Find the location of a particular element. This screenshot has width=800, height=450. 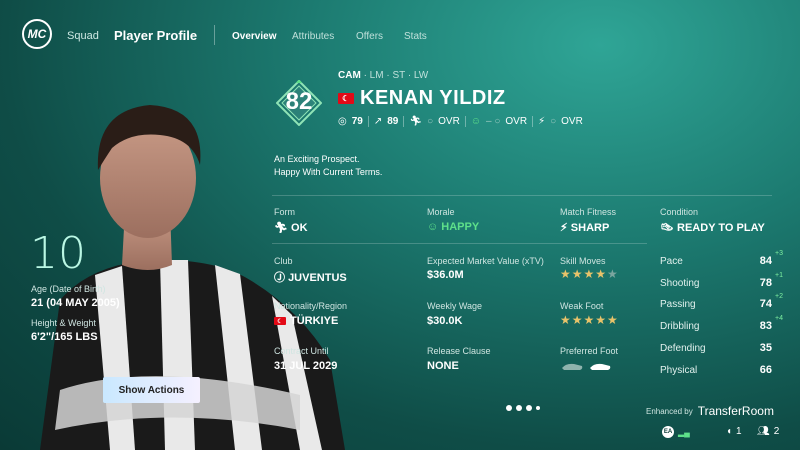

wage-label: Weekly Wage is located at coordinates (455, 306).